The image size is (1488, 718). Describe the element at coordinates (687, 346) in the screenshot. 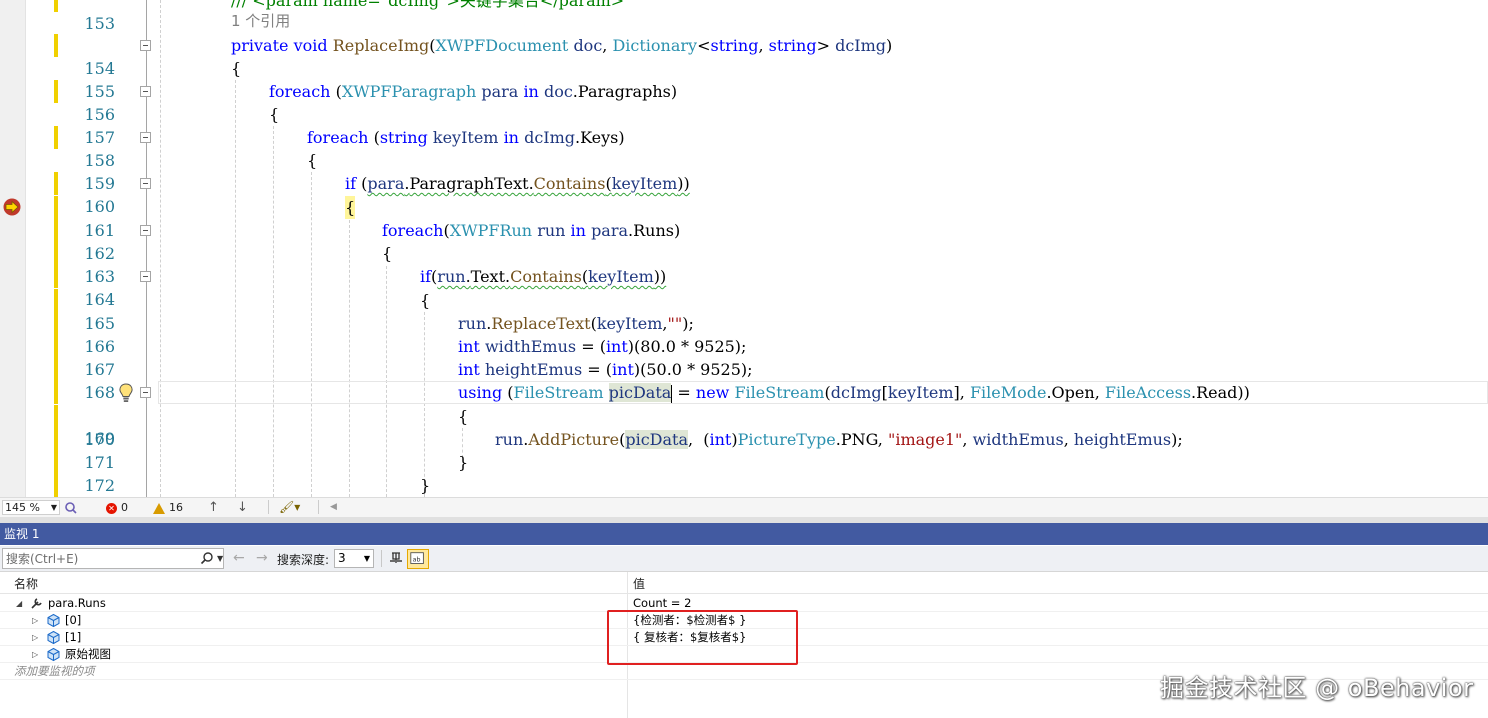

I see `expression: )(80.0 * 9525);` at that location.